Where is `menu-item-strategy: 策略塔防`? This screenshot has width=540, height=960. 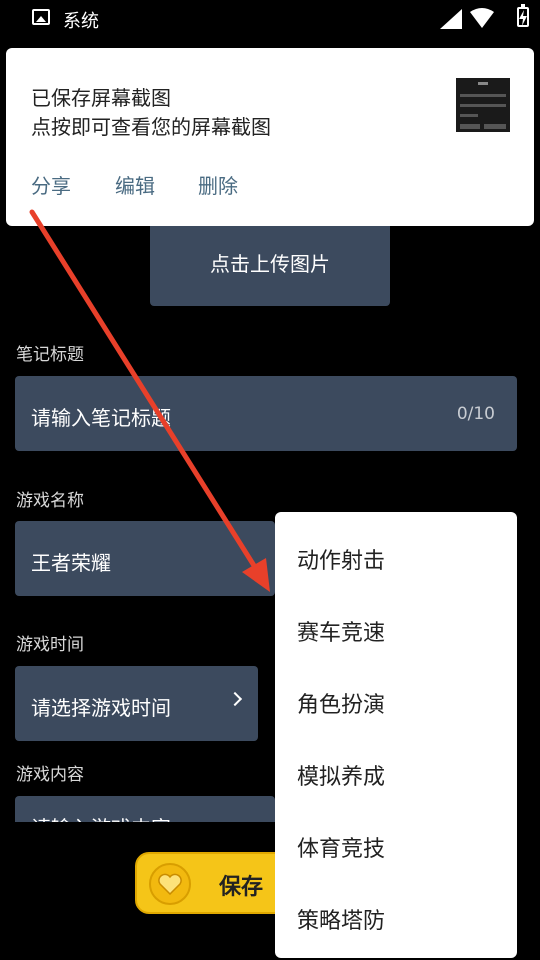 menu-item-strategy: 策略塔防 is located at coordinates (341, 919).